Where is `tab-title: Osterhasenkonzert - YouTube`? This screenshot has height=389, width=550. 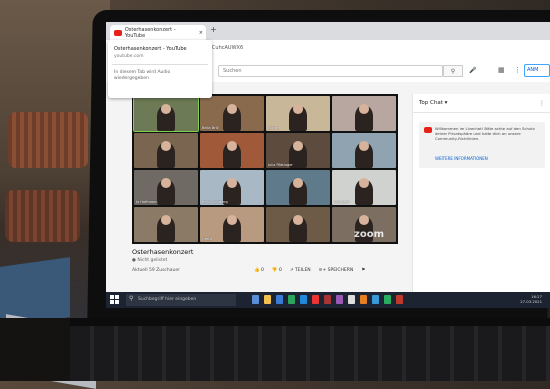
tab-title: Osterhasenkonzert - YouTube is located at coordinates (150, 32).